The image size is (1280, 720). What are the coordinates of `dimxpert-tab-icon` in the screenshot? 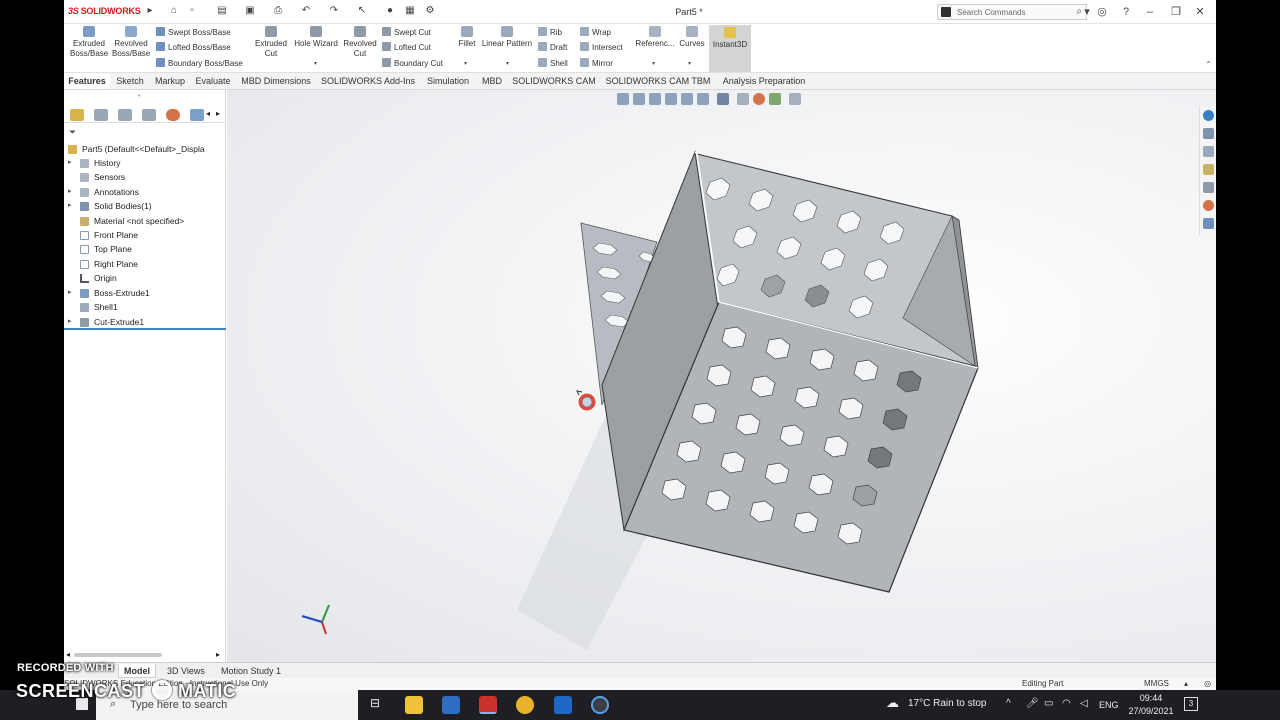 It's located at (149, 115).